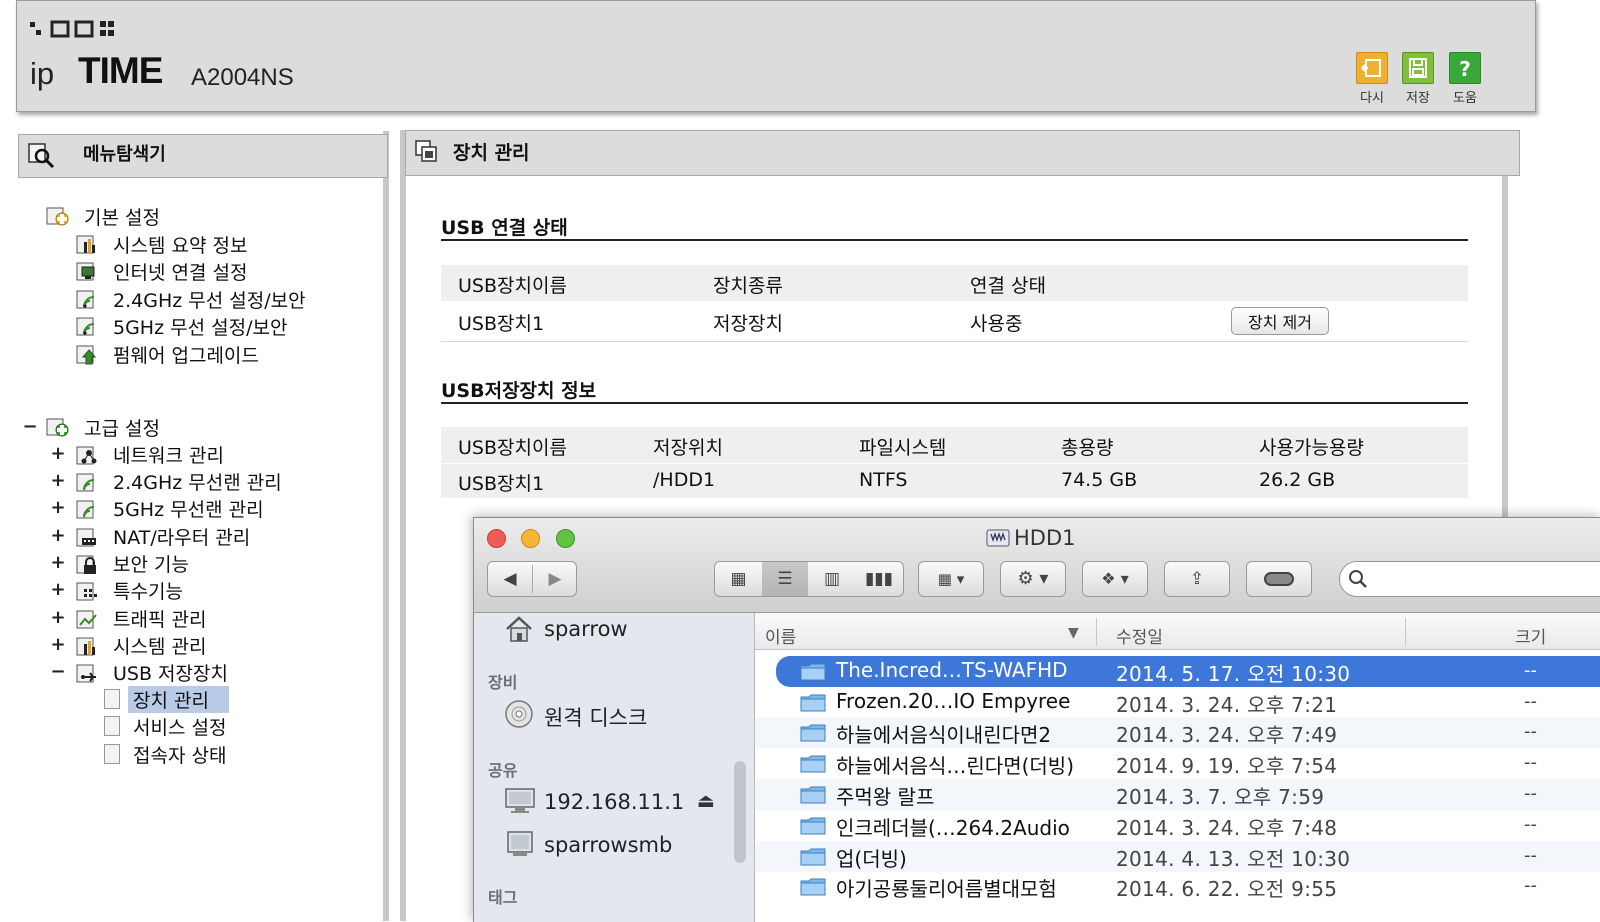 This screenshot has width=1600, height=922. I want to click on menu-item-wifi-5: 5GHz 무선 설정/보안, so click(200, 326).